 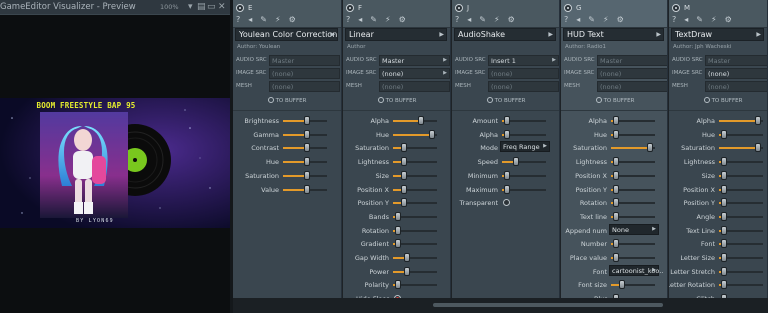 What do you see at coordinates (717, 34) in the screenshot?
I see `plugin-name-select: TextDraw ▶` at bounding box center [717, 34].